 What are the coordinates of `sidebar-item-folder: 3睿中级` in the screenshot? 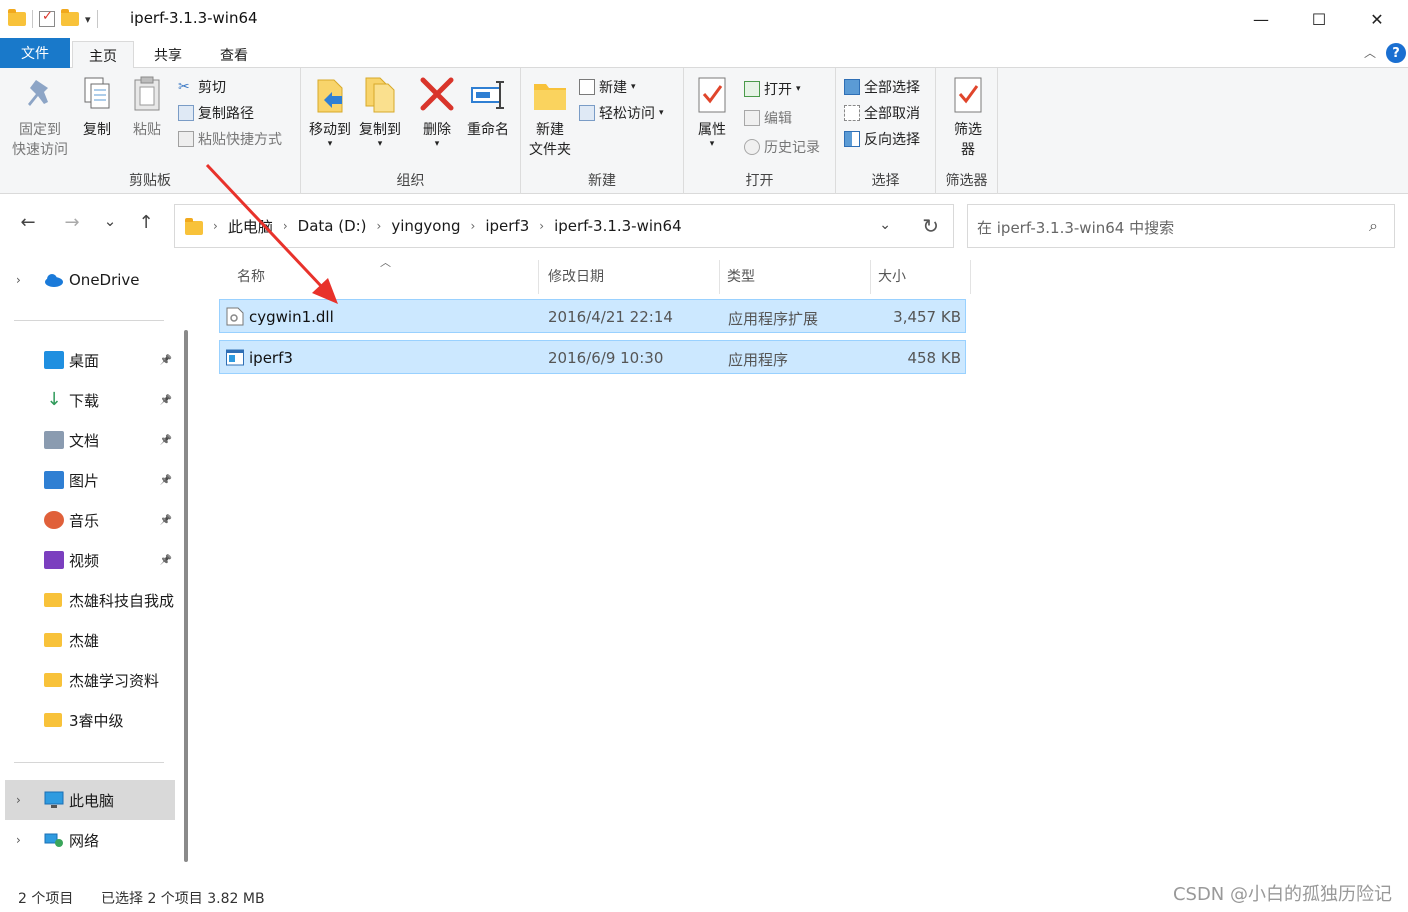 It's located at (88, 720).